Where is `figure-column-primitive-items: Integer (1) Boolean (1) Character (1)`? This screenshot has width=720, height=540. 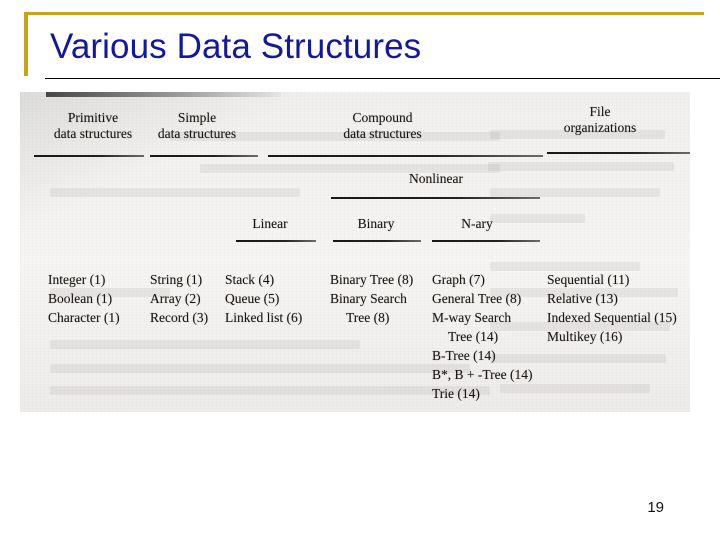 figure-column-primitive-items: Integer (1) Boolean (1) Character (1) is located at coordinates (84, 298).